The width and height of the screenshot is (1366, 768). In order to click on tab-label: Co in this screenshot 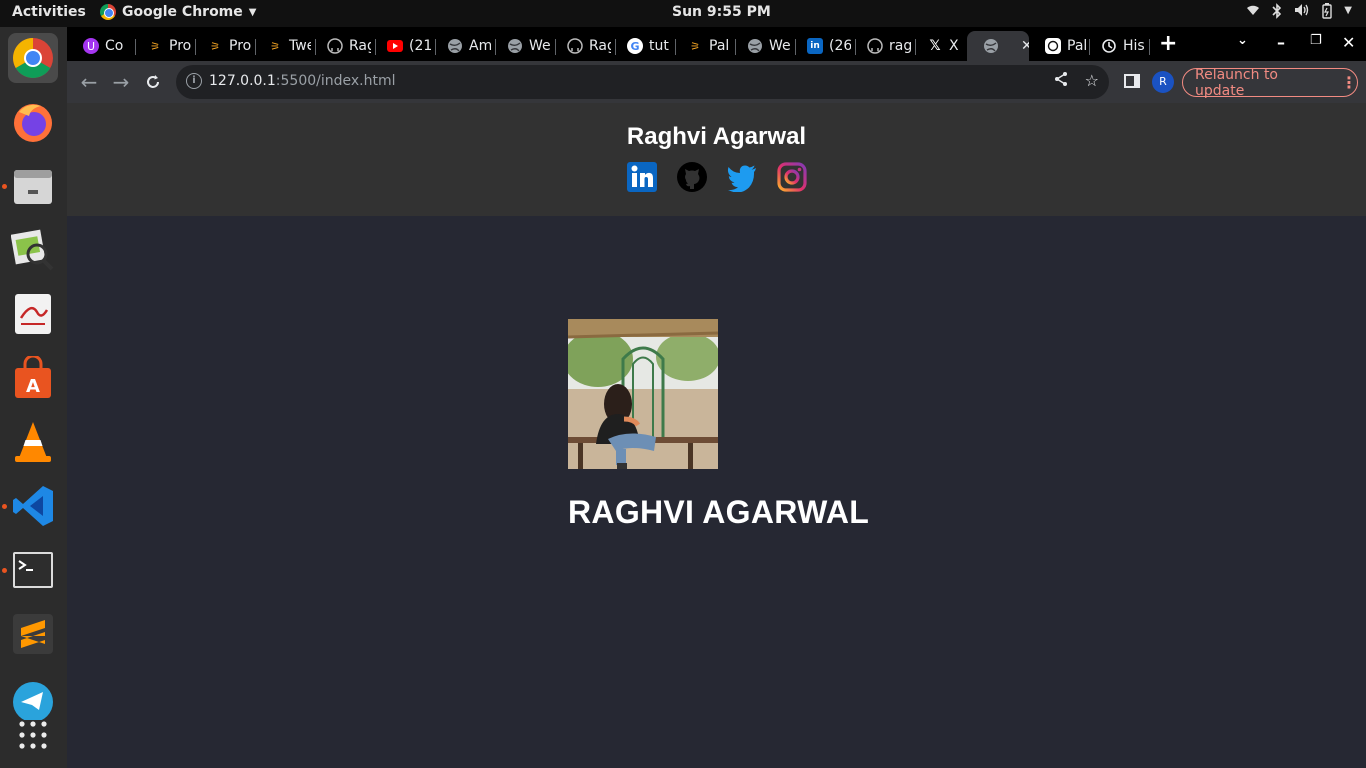, I will do `click(114, 46)`.